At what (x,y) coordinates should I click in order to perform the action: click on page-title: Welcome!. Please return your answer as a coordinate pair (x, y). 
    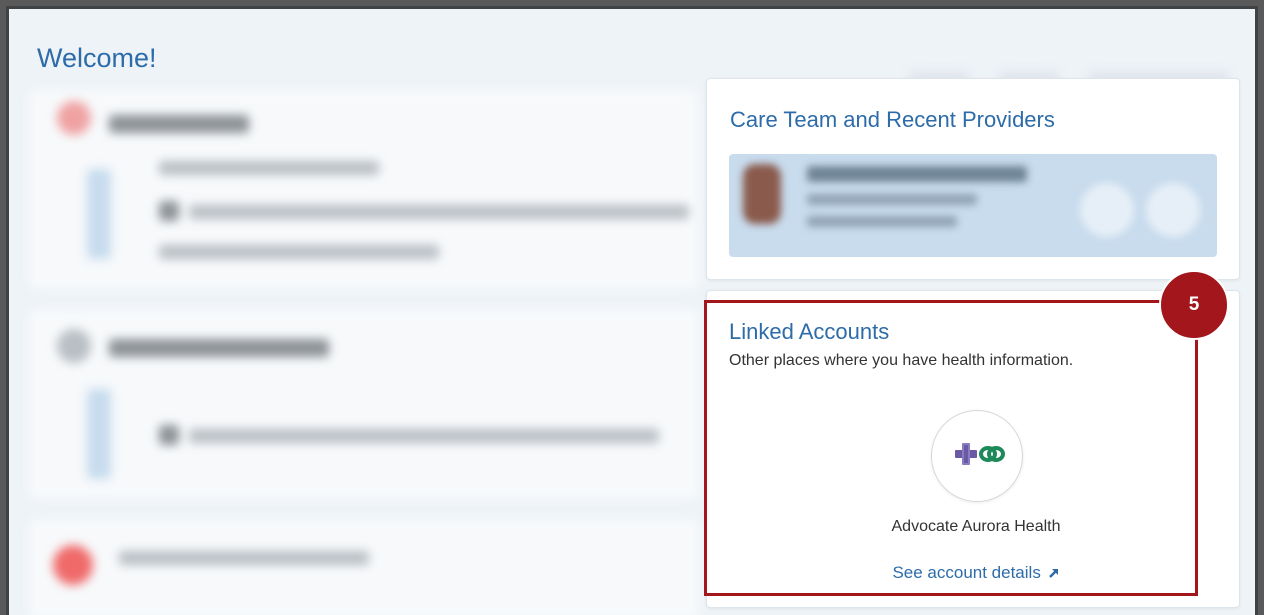
    Looking at the image, I should click on (97, 58).